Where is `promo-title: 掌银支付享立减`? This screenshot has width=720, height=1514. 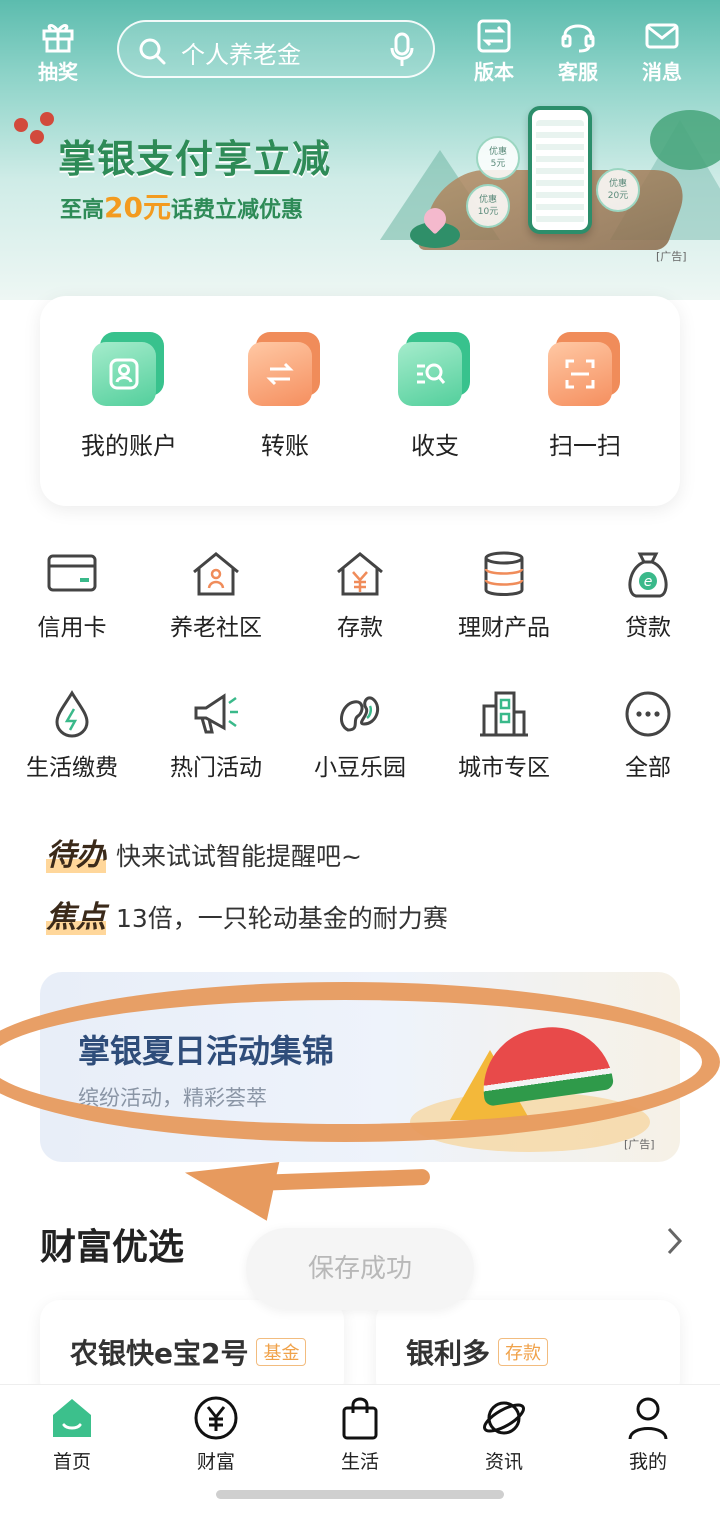
promo-title: 掌银支付享立减 is located at coordinates (195, 159).